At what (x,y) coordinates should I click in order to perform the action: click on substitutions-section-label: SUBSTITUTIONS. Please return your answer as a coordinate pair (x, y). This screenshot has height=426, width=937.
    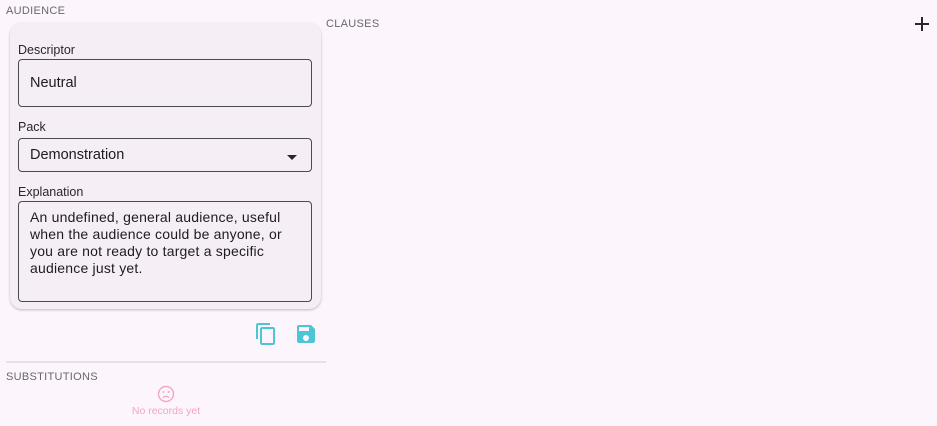
    Looking at the image, I should click on (52, 377).